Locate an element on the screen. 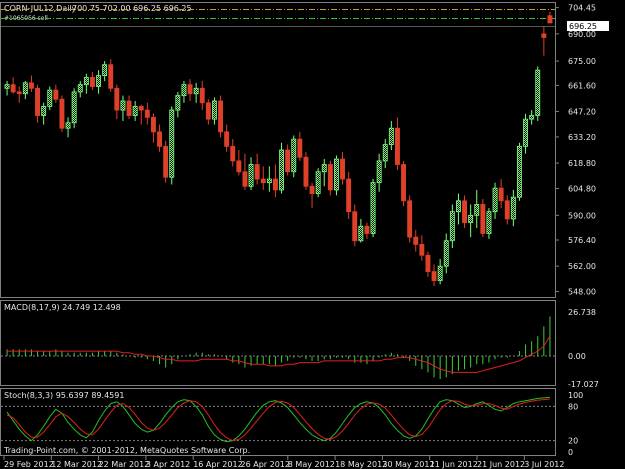 This screenshot has width=625, height=469. date-tick-label: 8 May 2012 is located at coordinates (311, 464).